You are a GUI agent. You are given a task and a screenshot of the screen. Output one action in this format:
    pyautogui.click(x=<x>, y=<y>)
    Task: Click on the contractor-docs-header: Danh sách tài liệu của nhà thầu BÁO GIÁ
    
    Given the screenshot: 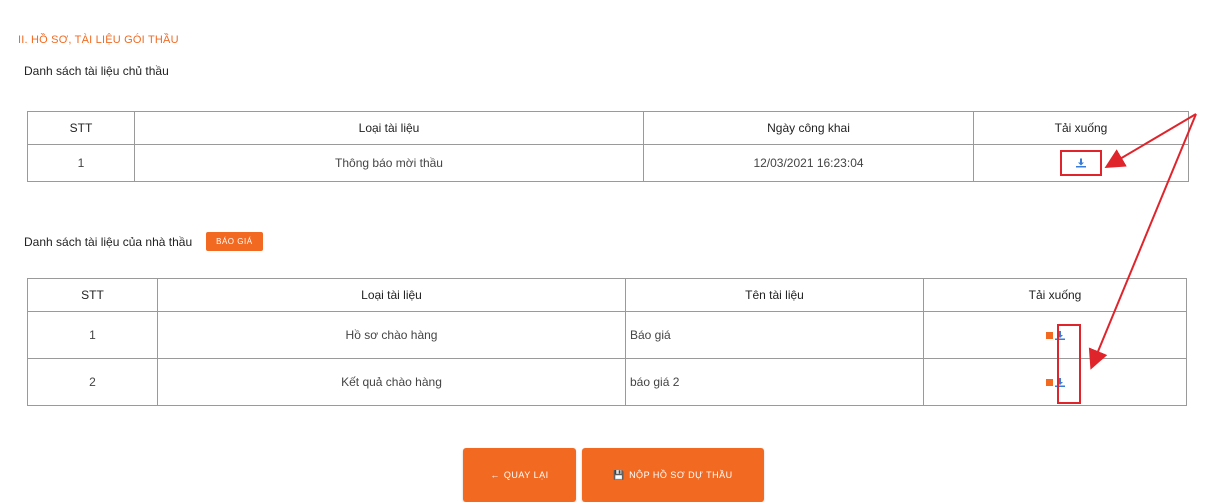 What is the action you would take?
    pyautogui.click(x=143, y=241)
    